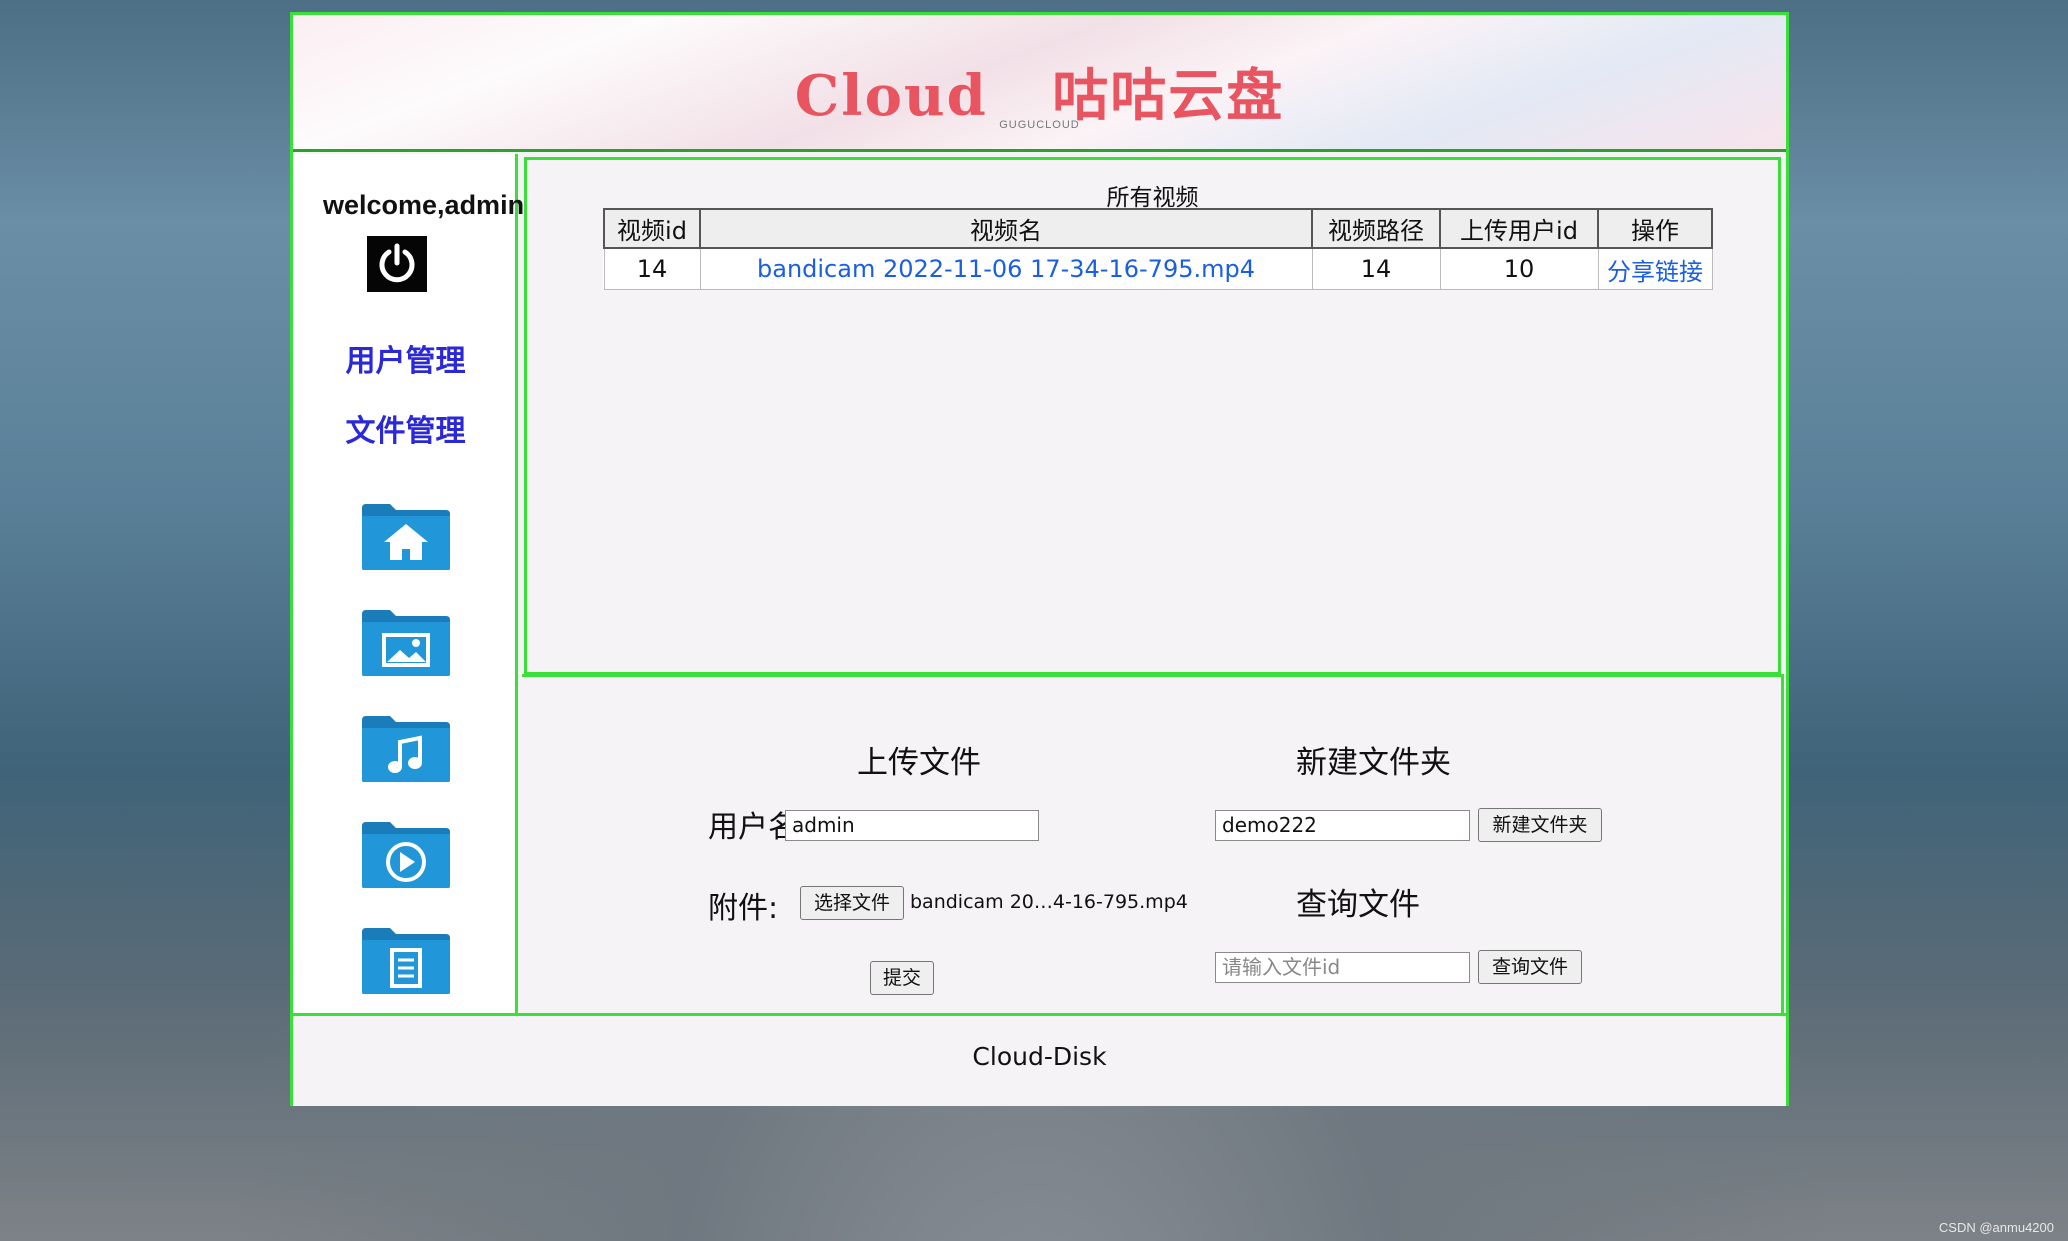 This screenshot has width=2068, height=1241. Describe the element at coordinates (1342, 967) in the screenshot. I see `file-id-input: 请输入文件id` at that location.